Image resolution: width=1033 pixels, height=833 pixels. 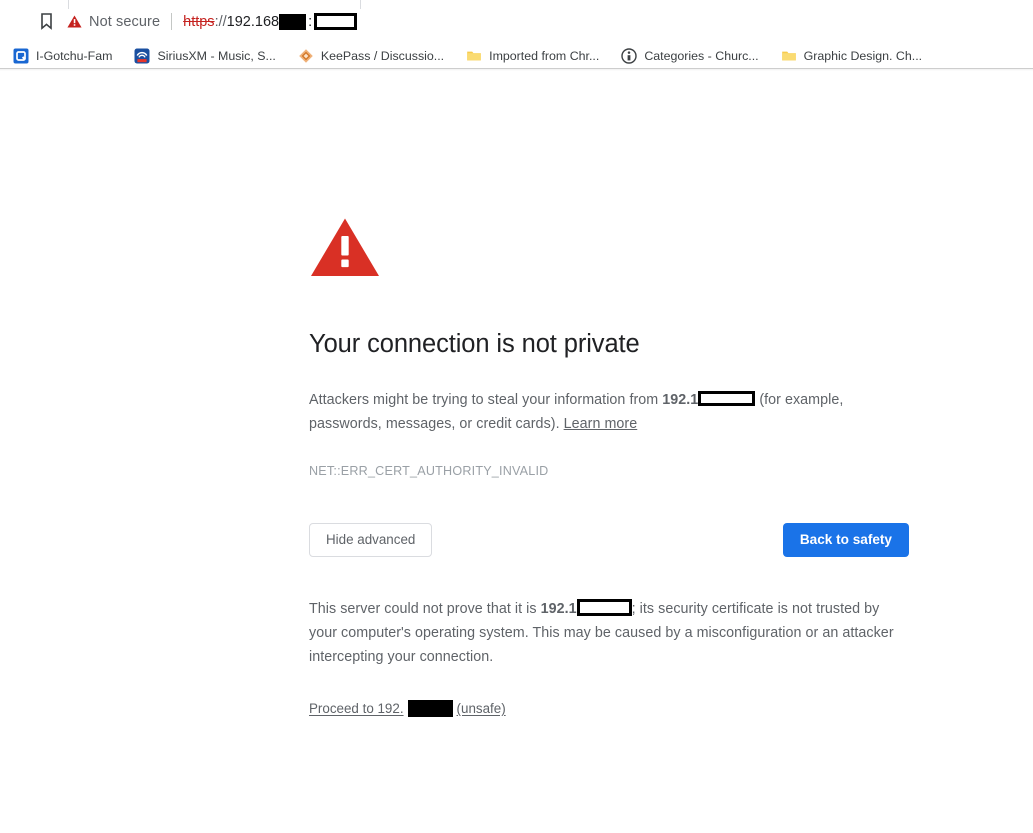 I want to click on bookmark-item-i-gotchu-fam: I-Gotchu-Fam, so click(x=62, y=56).